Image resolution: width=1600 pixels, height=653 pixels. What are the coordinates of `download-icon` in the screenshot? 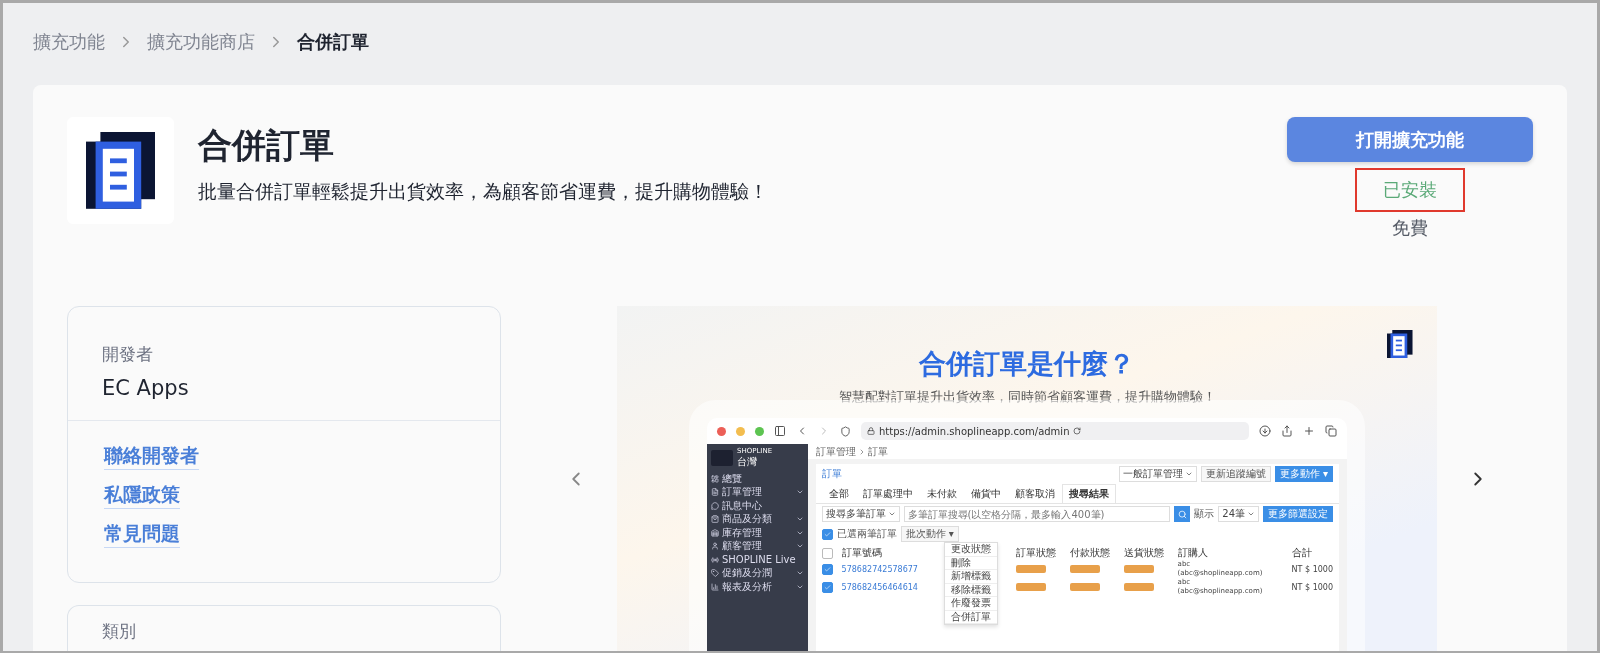 It's located at (1265, 431).